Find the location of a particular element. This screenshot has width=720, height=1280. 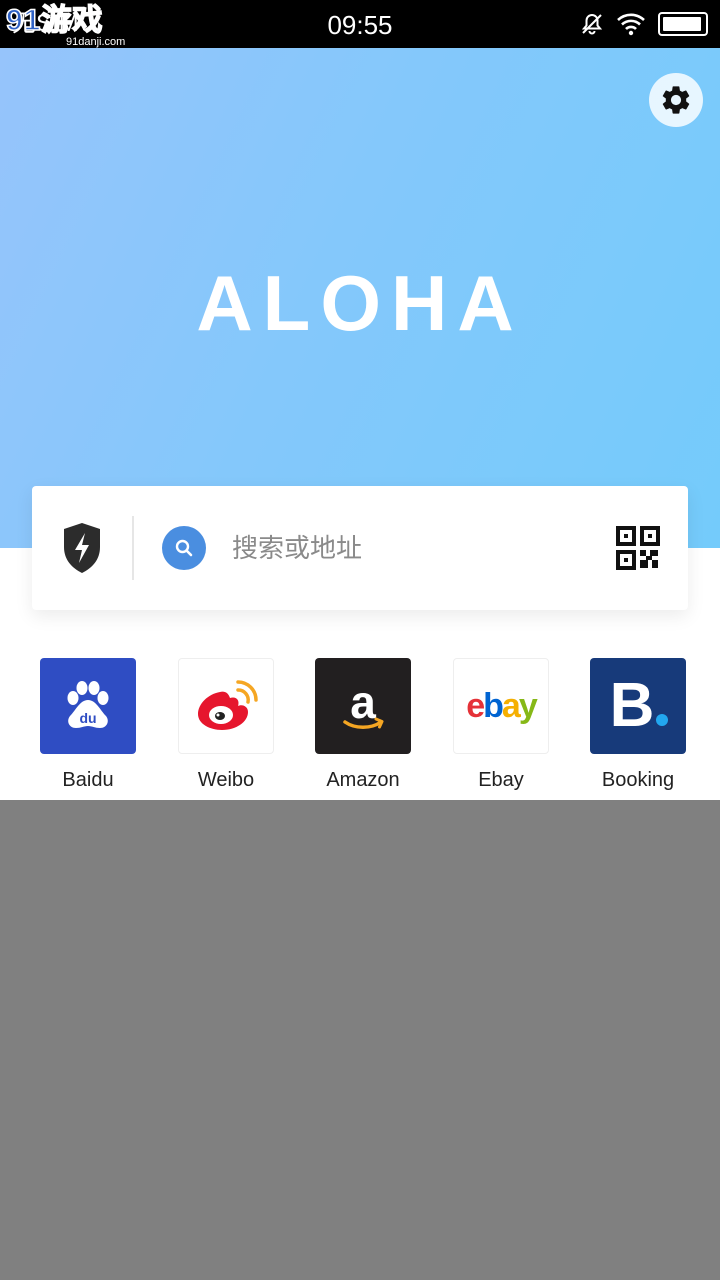

booking-b-icon: B is located at coordinates (638, 706).